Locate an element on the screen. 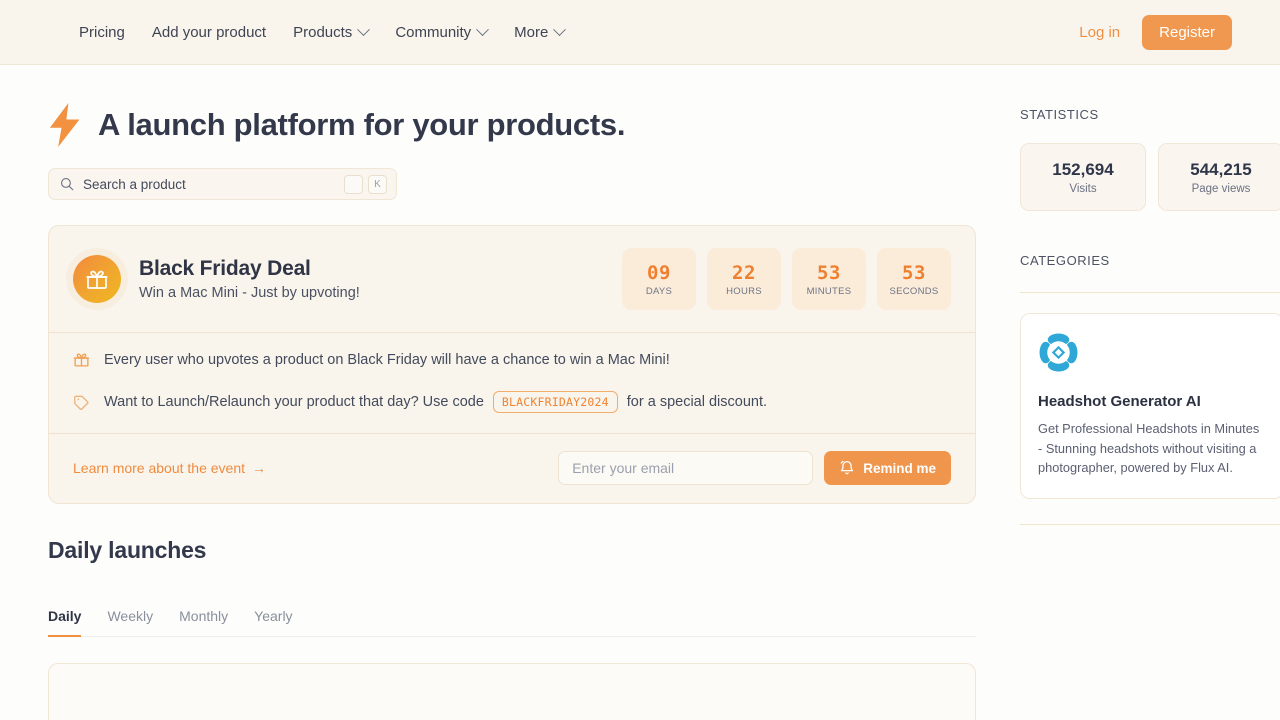 The image size is (1280, 720). categories-heading: CATEGORIES is located at coordinates (1065, 260).